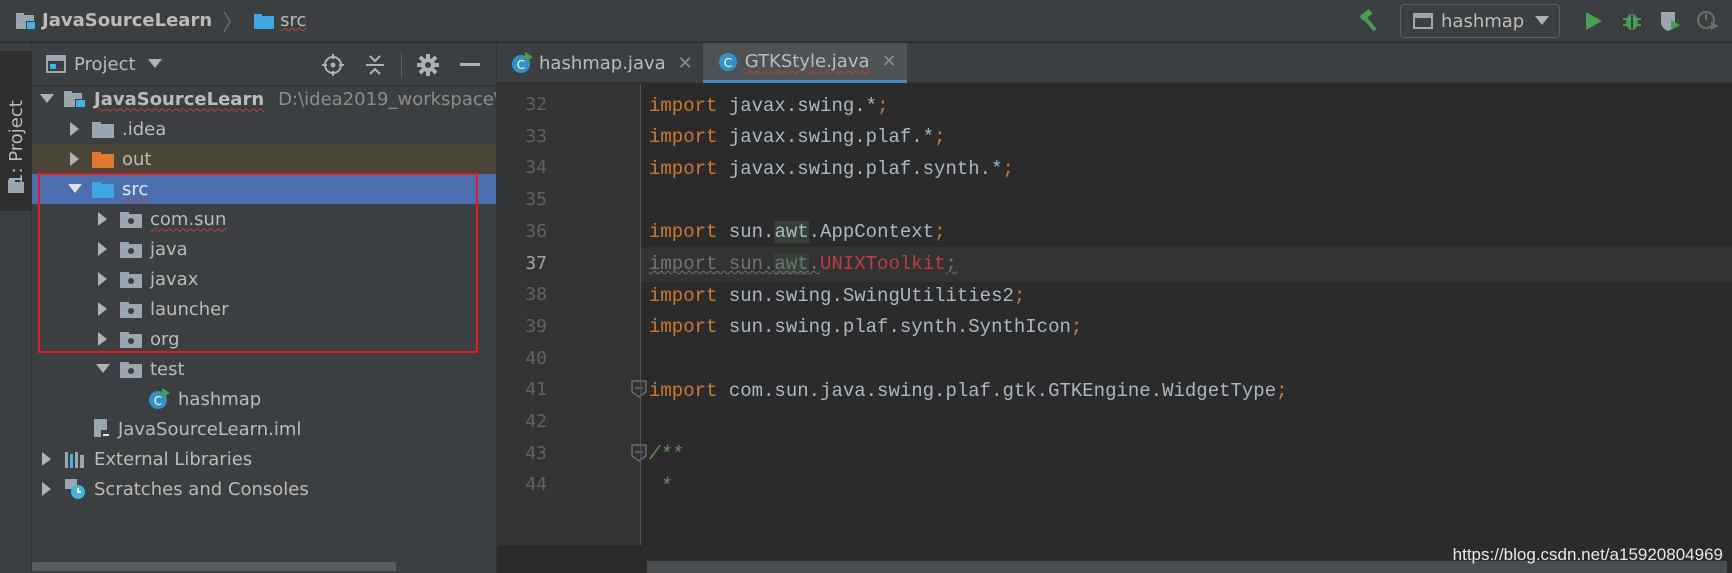 Image resolution: width=1732 pixels, height=573 pixels. I want to click on debug-icon, so click(1632, 22).